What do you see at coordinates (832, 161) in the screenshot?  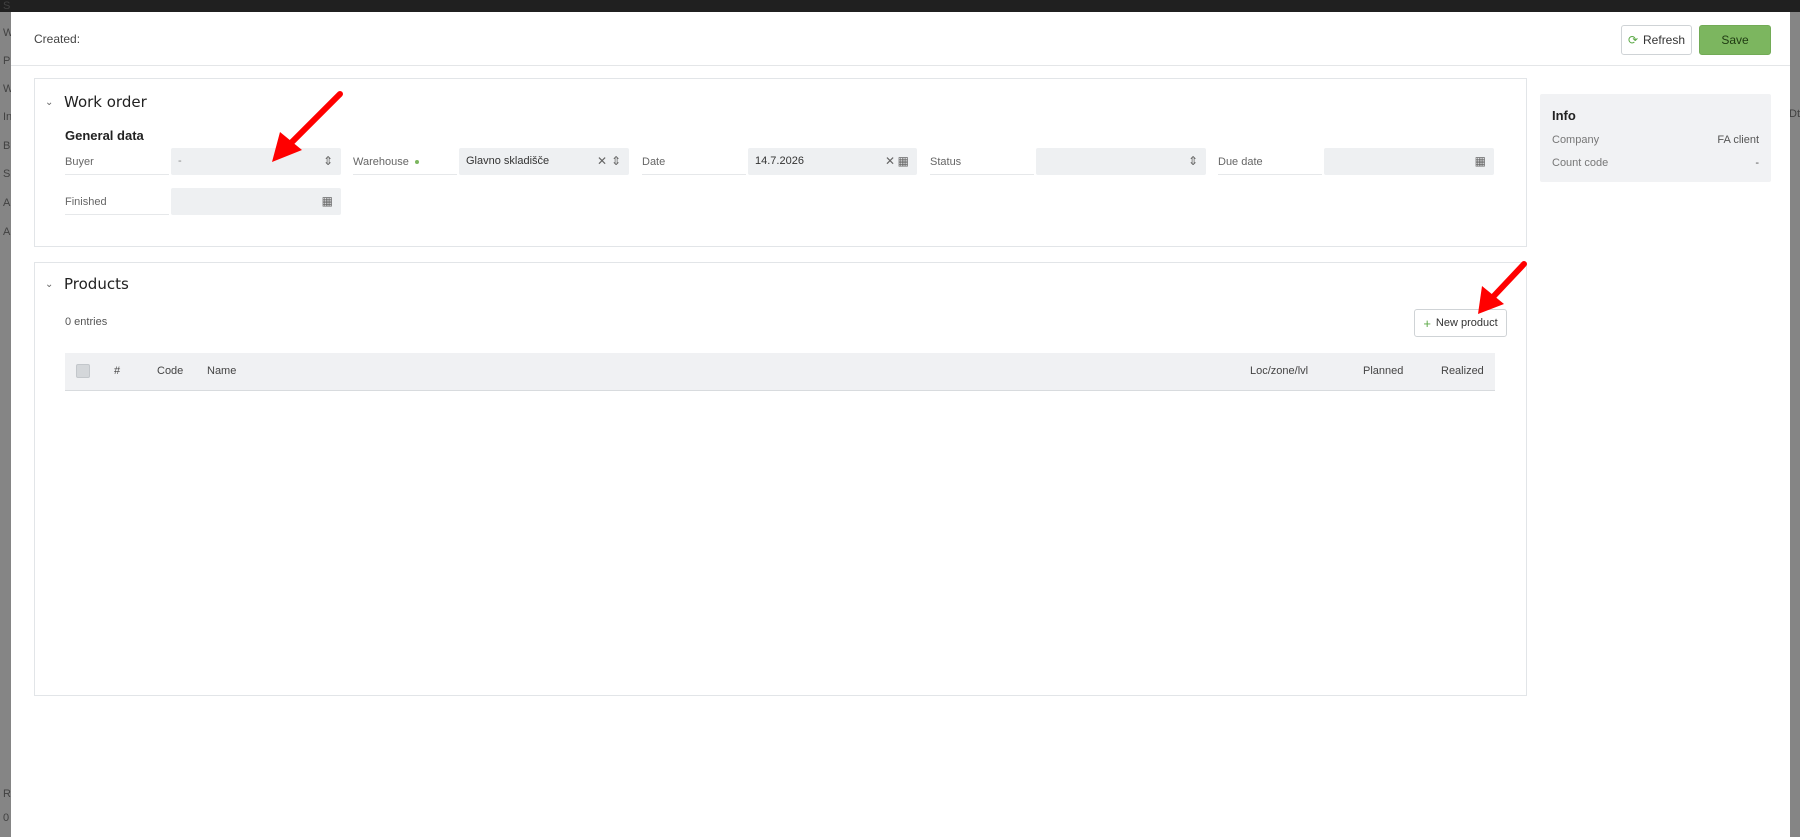 I see `date-input: 14.7.2026 ✕ ▦` at bounding box center [832, 161].